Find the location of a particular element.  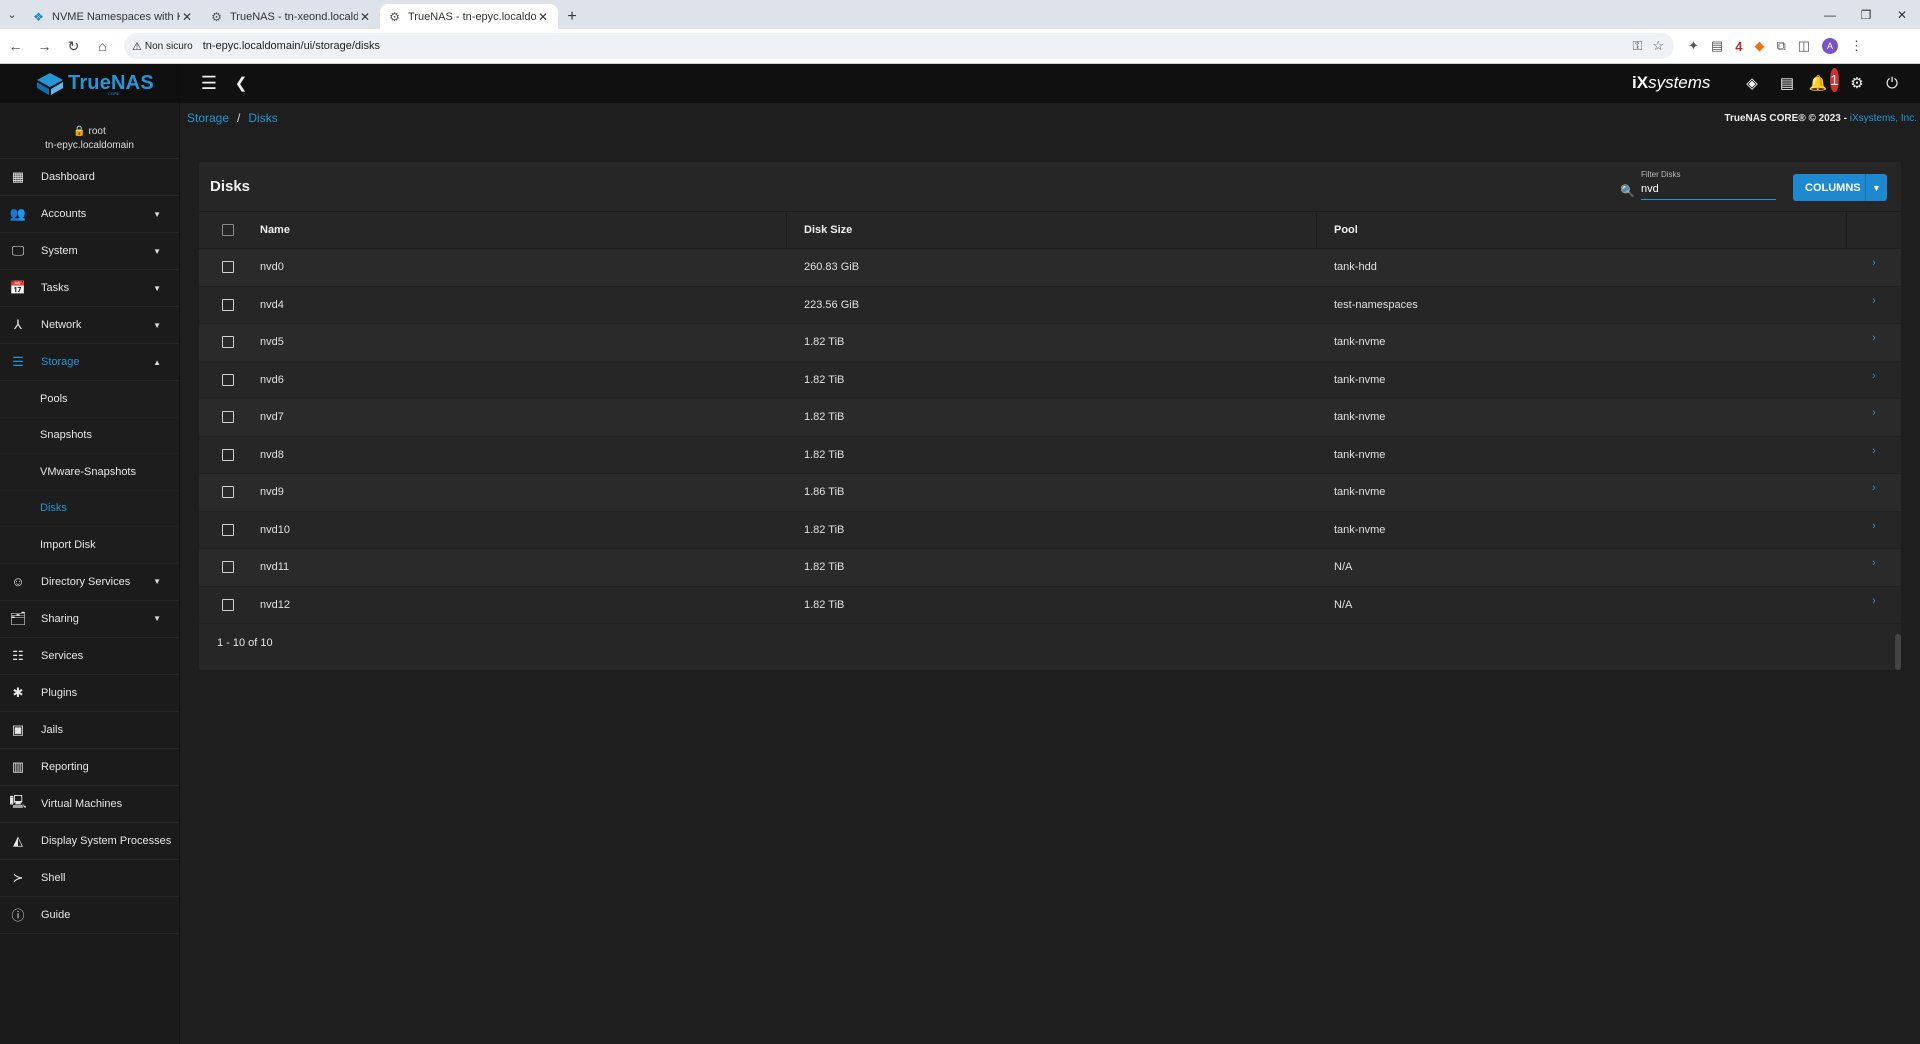

caret-up-icon: ▲ is located at coordinates (157, 362).